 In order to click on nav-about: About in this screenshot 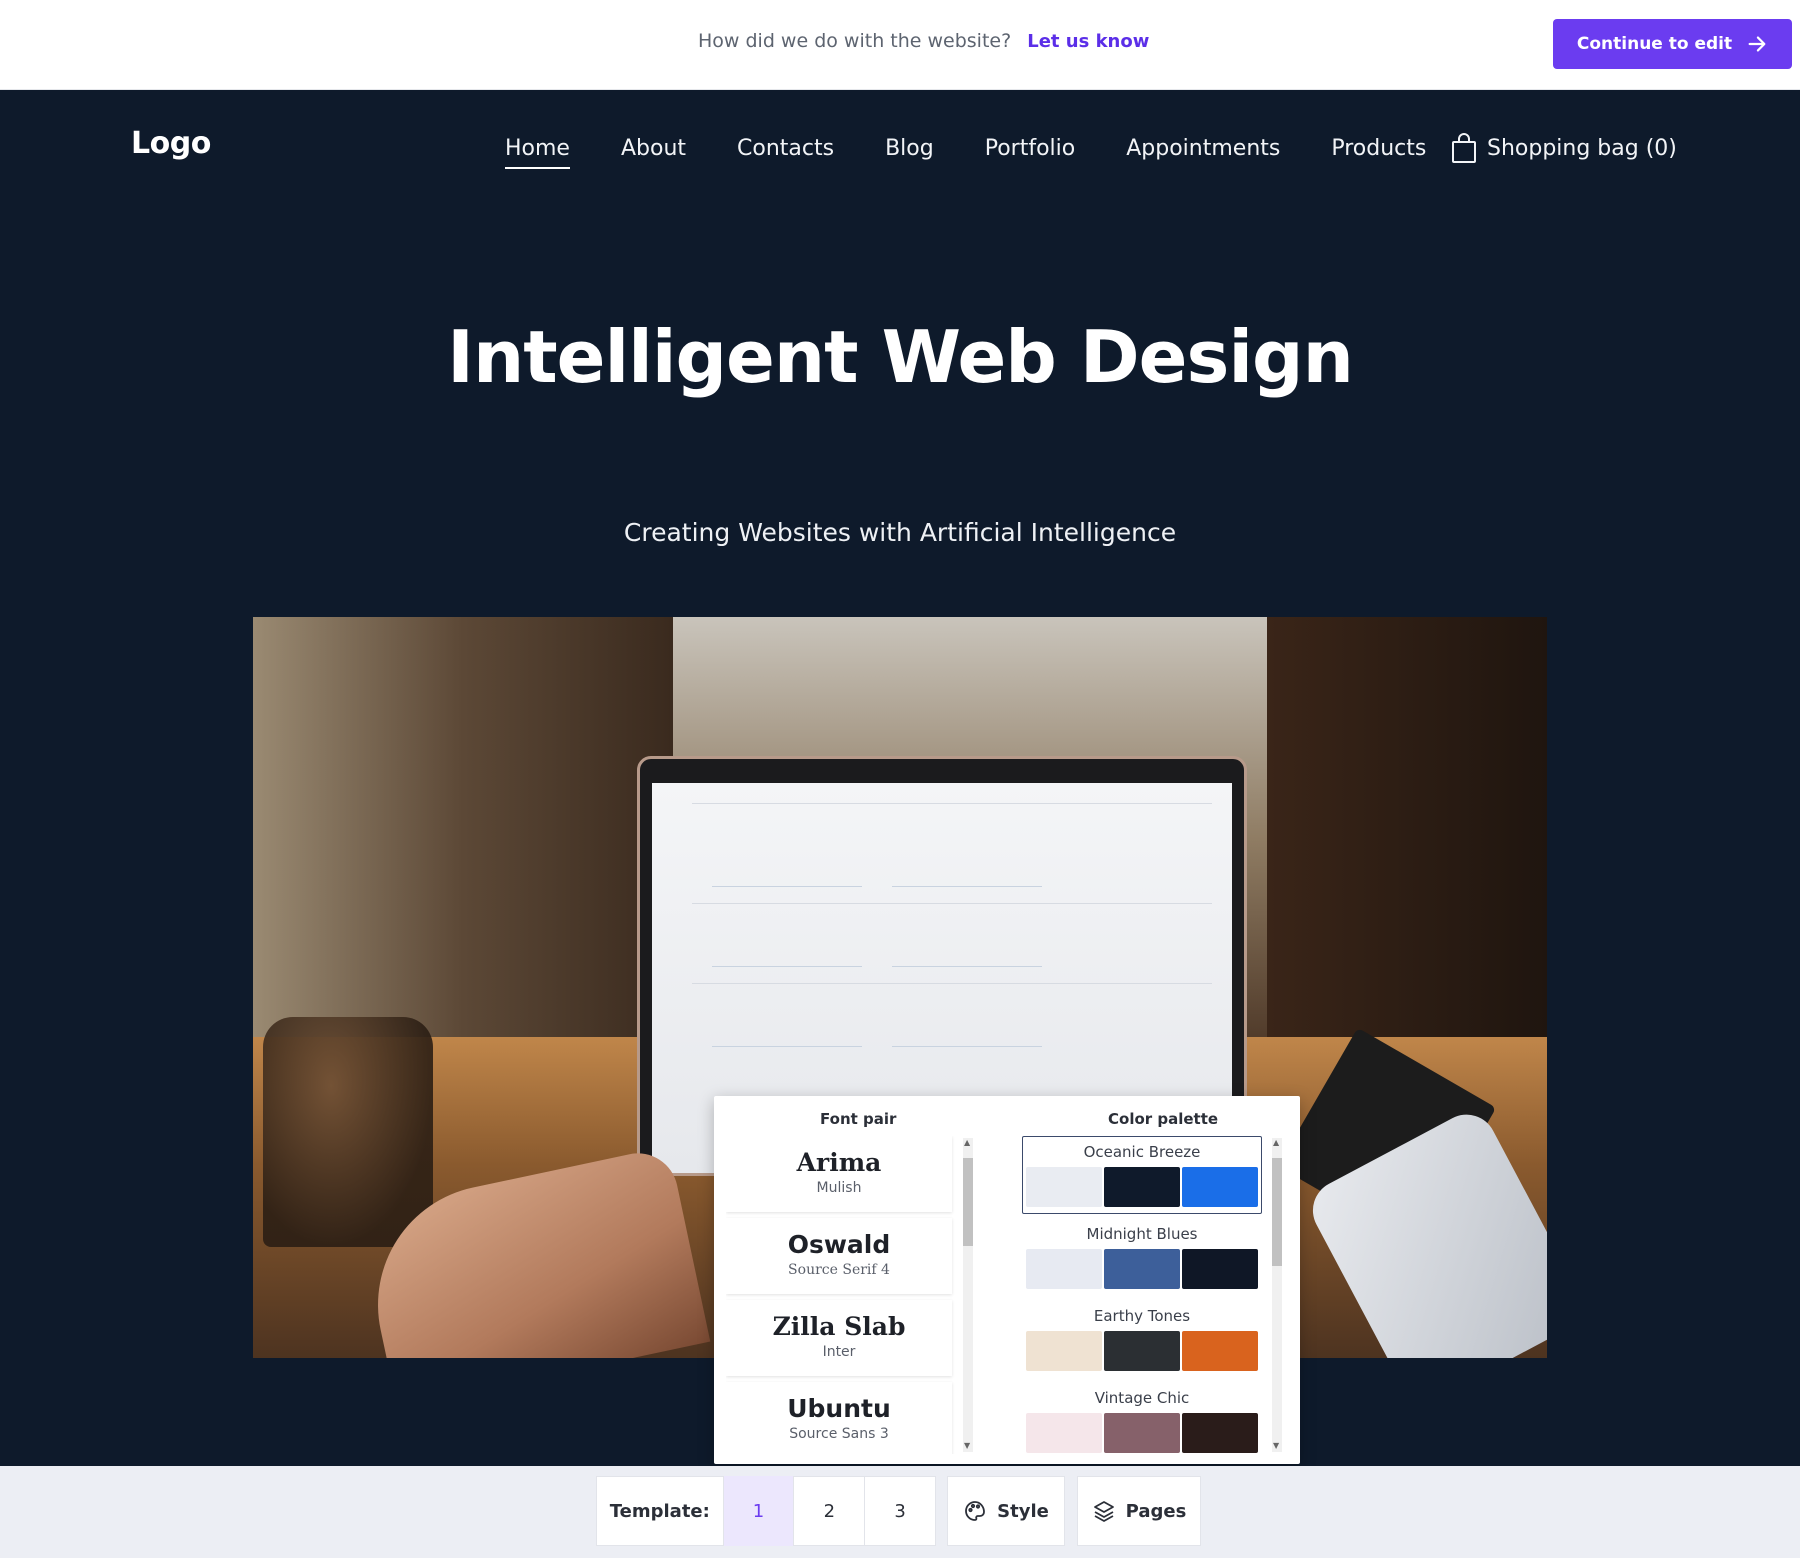, I will do `click(653, 152)`.